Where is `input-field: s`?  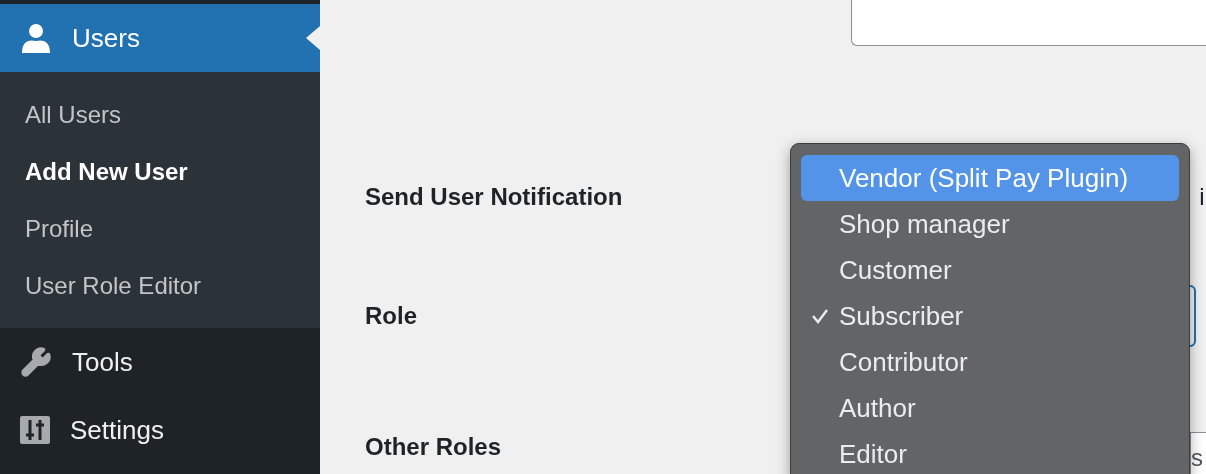
input-field: s is located at coordinates (1198, 453).